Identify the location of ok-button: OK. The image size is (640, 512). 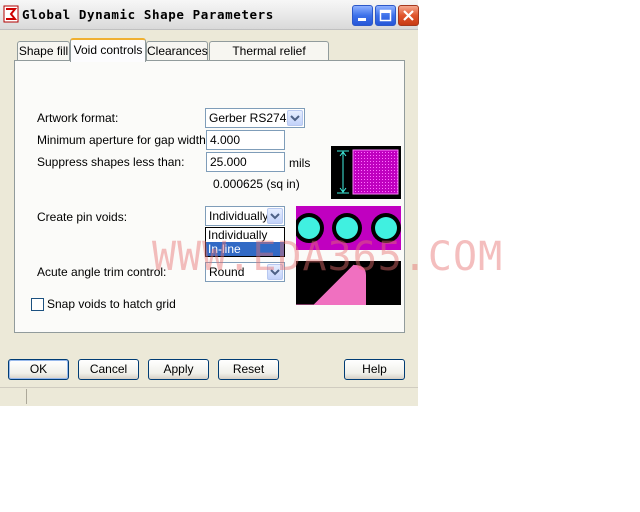
(38, 369).